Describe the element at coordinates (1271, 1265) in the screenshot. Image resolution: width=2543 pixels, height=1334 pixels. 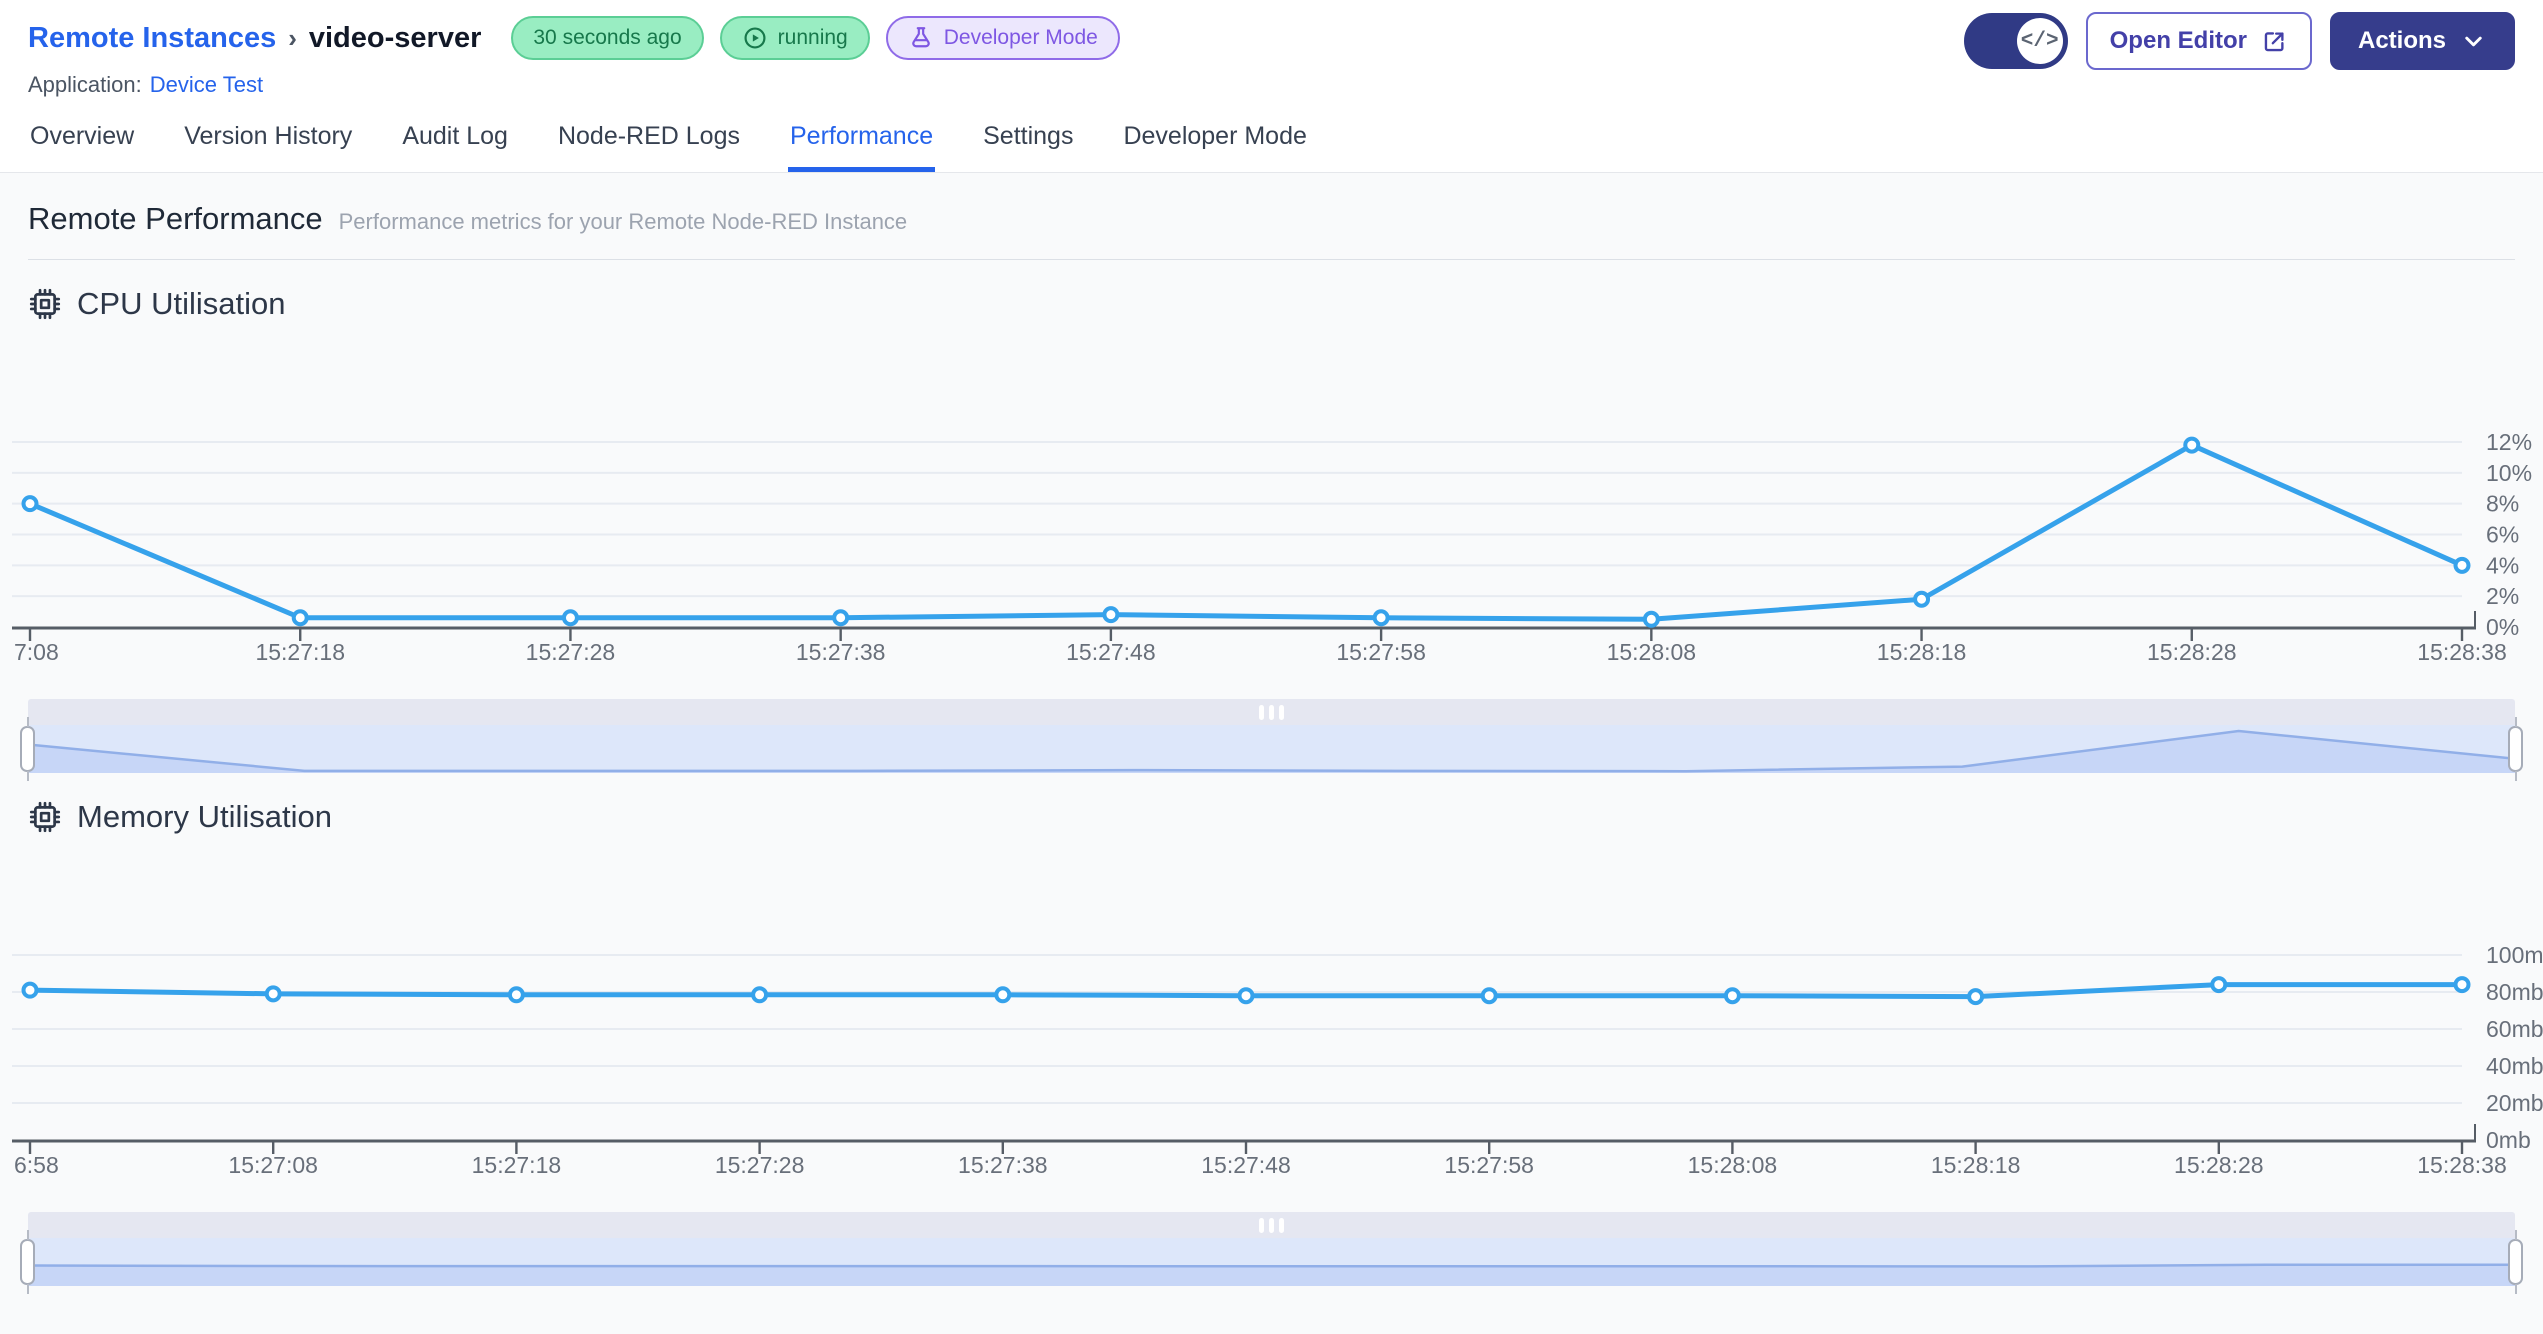
I see `navigator-line` at that location.